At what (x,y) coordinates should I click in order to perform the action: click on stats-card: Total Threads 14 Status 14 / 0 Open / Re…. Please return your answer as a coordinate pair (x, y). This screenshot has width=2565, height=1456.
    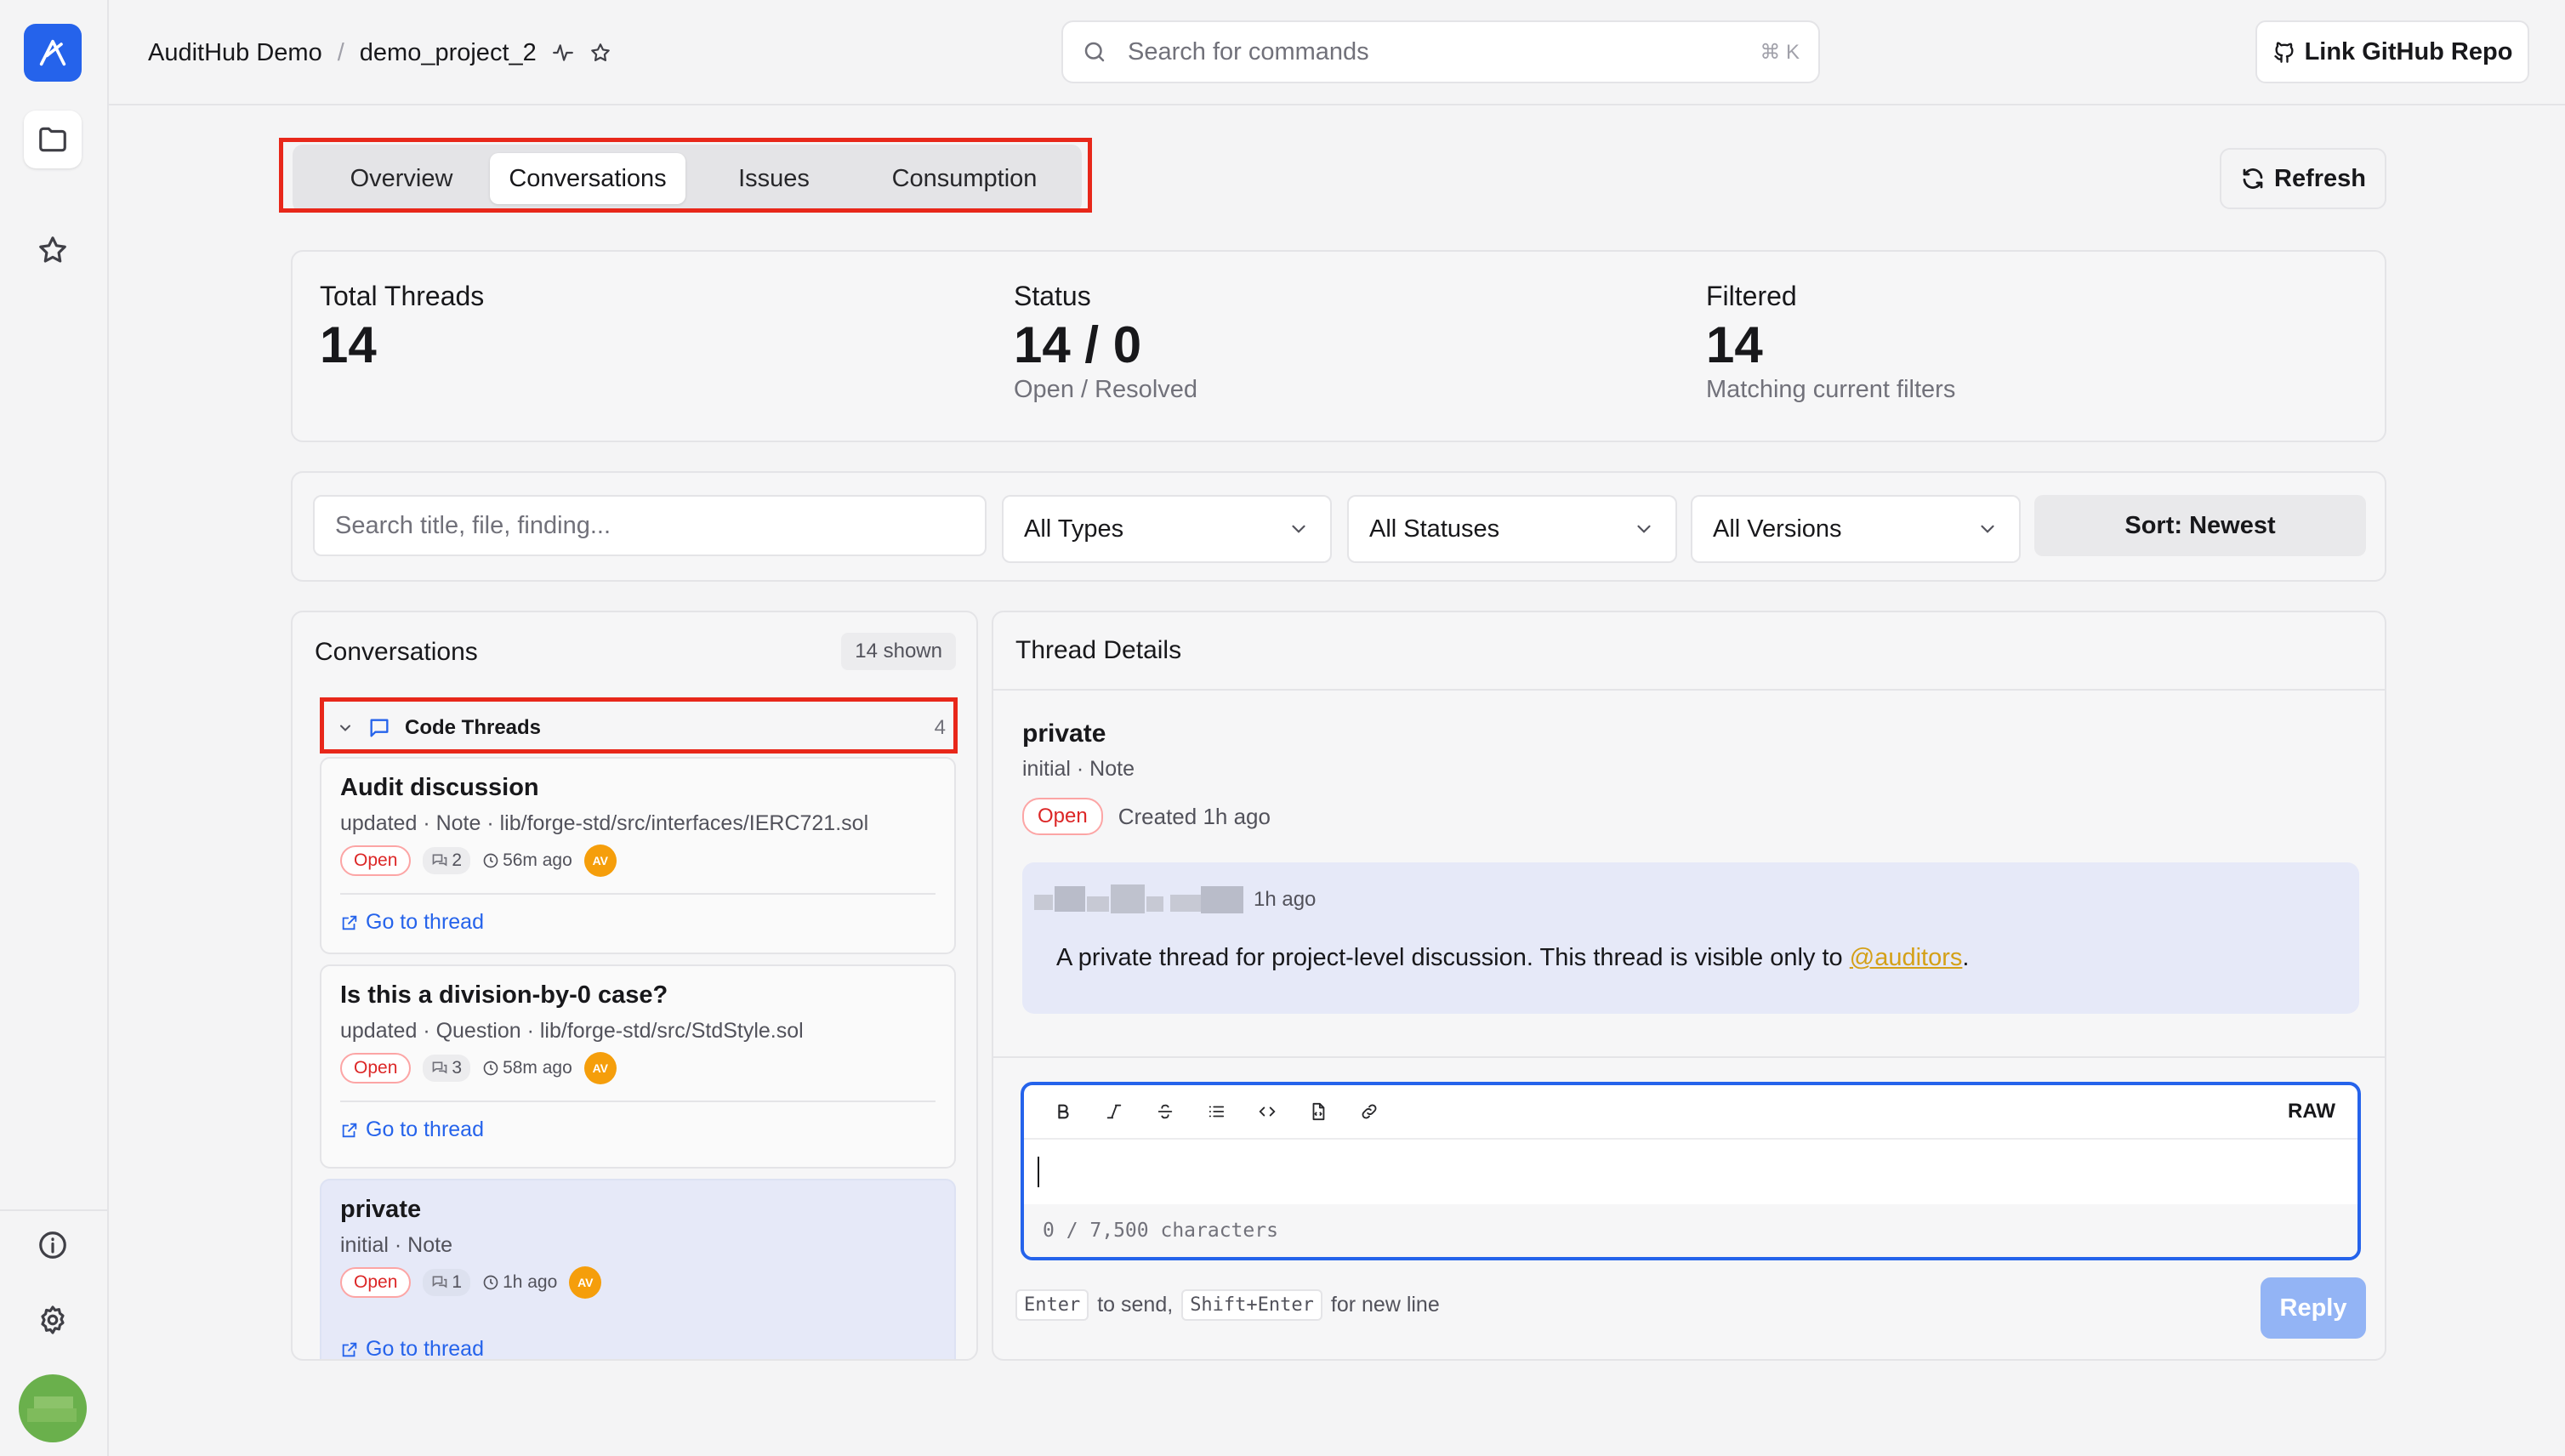
    Looking at the image, I should click on (1338, 346).